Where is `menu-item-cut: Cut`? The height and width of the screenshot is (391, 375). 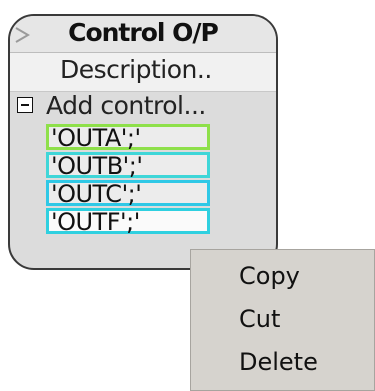
menu-item-cut: Cut is located at coordinates (259, 319).